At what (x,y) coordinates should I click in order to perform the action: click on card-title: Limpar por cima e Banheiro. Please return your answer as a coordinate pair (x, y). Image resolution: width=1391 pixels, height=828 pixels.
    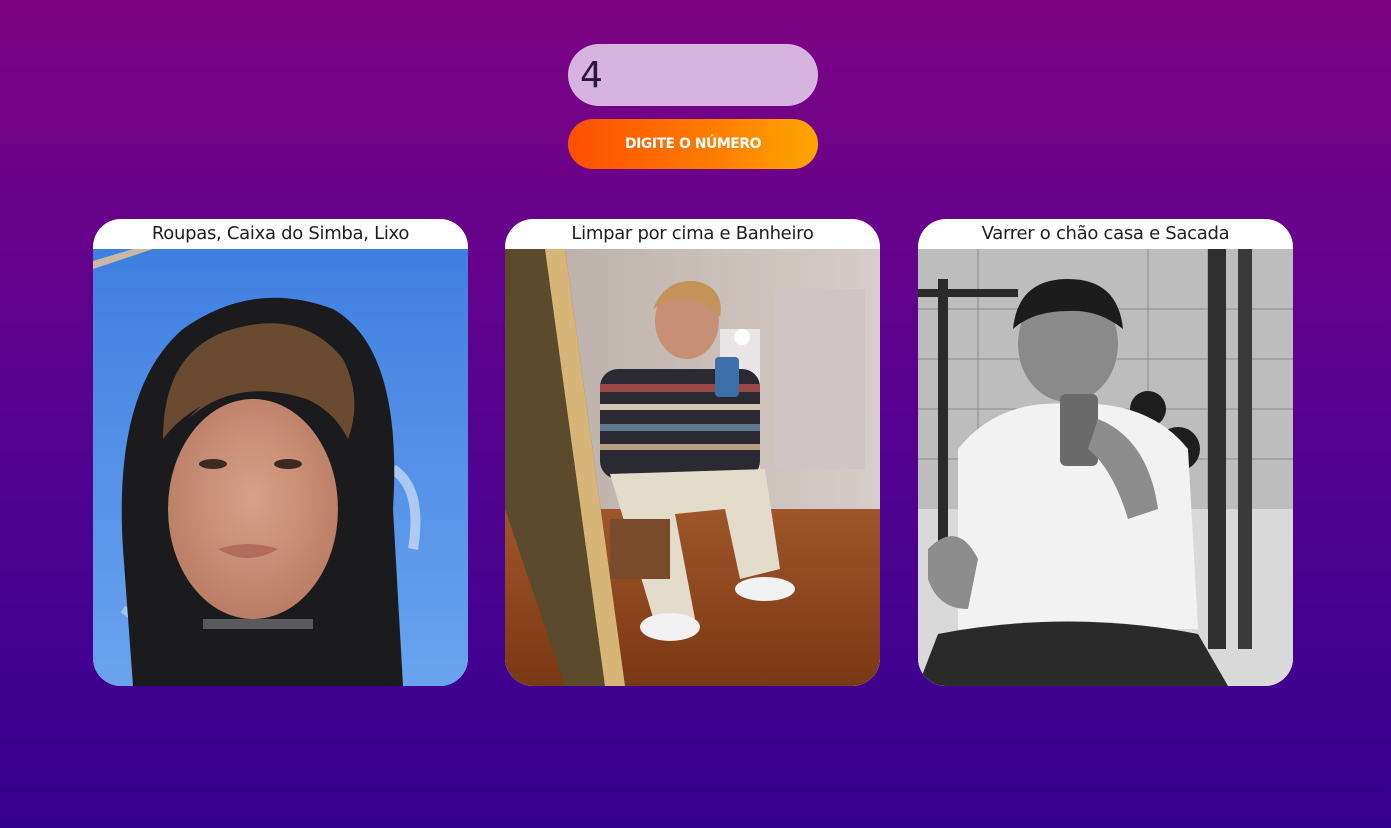
    Looking at the image, I should click on (692, 233).